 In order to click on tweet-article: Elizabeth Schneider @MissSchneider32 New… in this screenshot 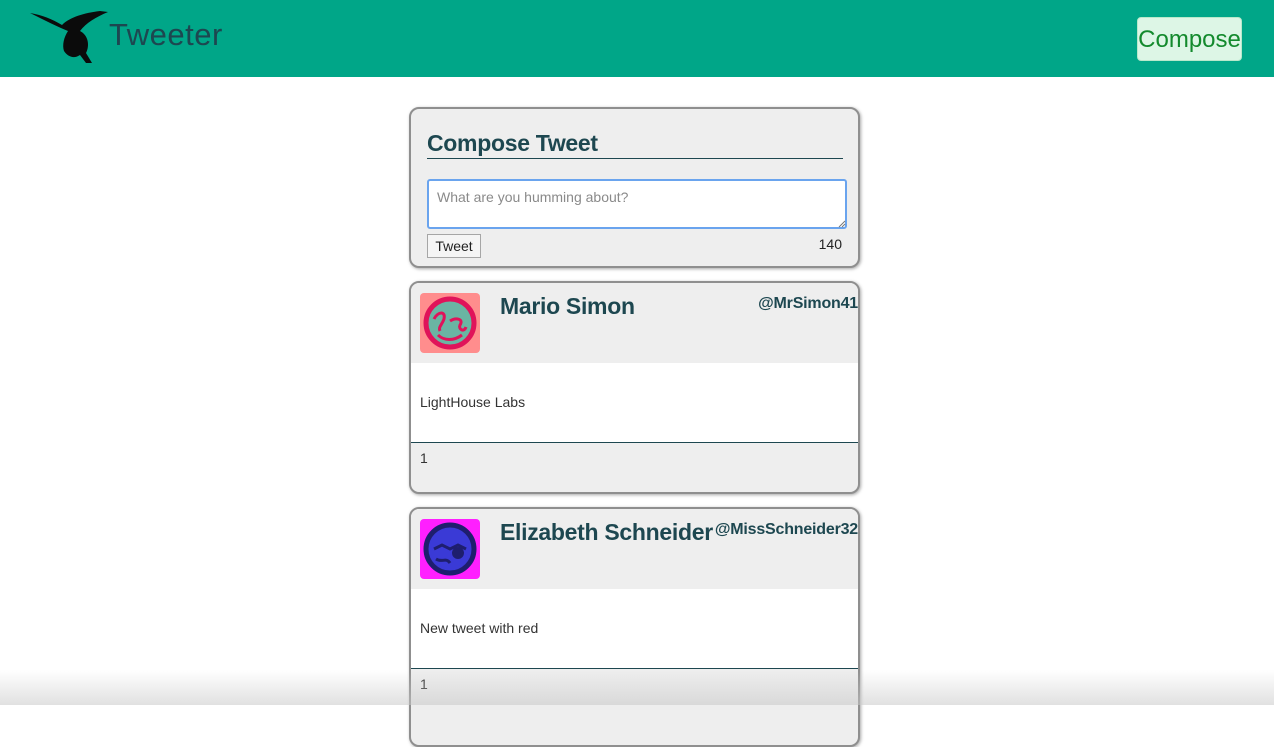, I will do `click(634, 627)`.